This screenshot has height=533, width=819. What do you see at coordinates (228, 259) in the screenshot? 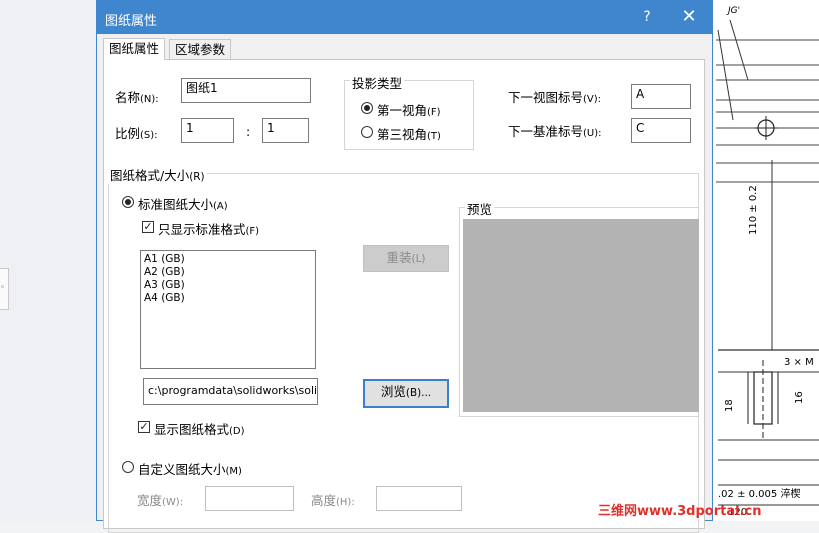
I see `list-item: A1 (GB)` at bounding box center [228, 259].